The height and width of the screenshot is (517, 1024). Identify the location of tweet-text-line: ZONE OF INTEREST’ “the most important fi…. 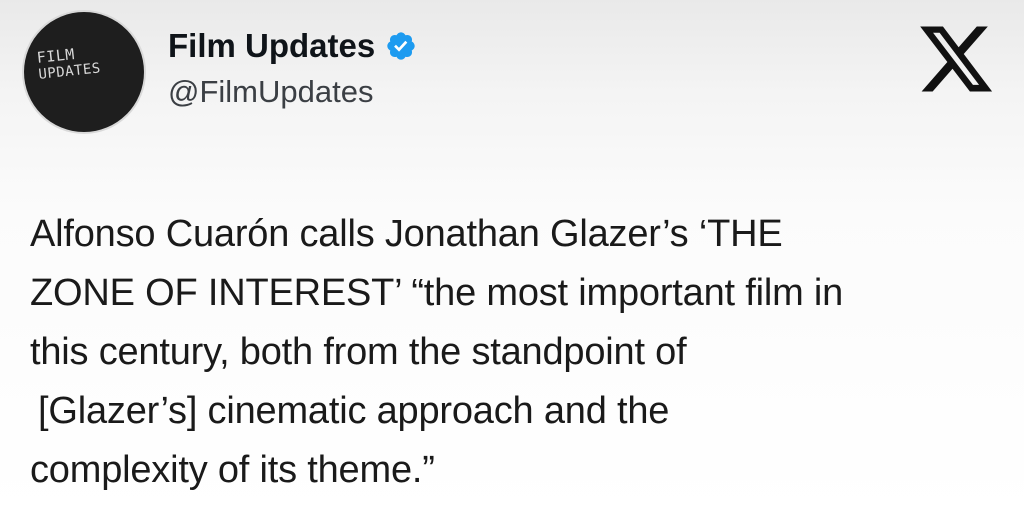
(437, 293).